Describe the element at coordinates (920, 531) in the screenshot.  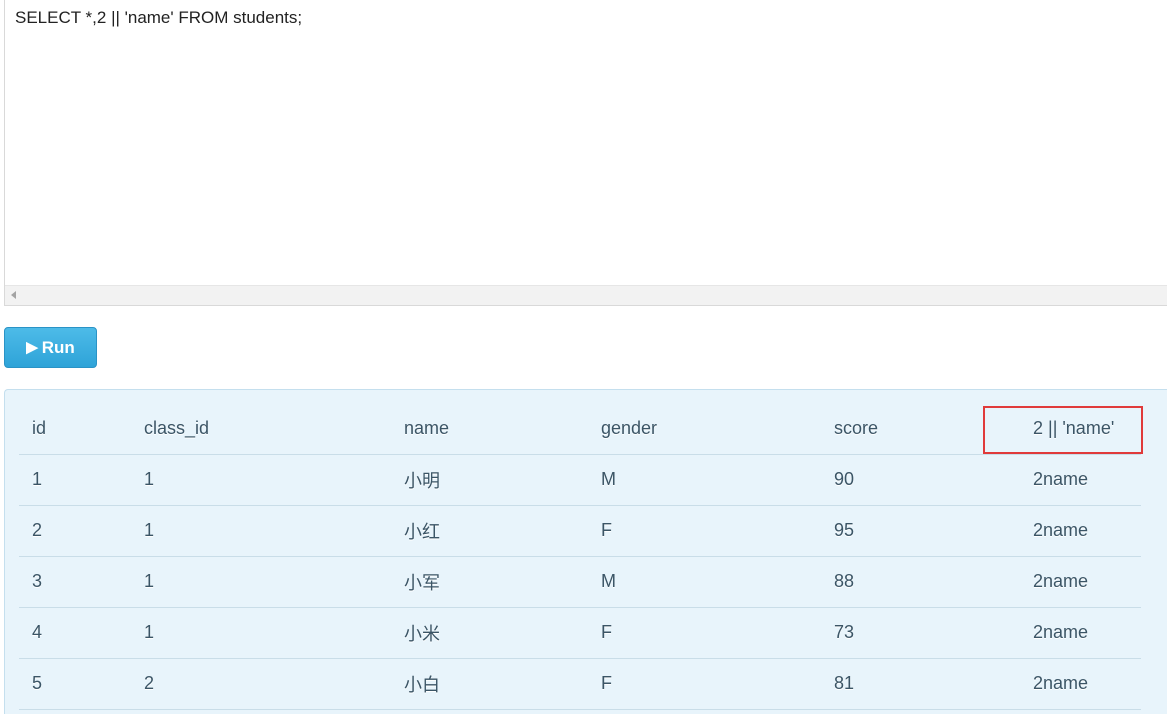
I see `table-cell: 95` at that location.